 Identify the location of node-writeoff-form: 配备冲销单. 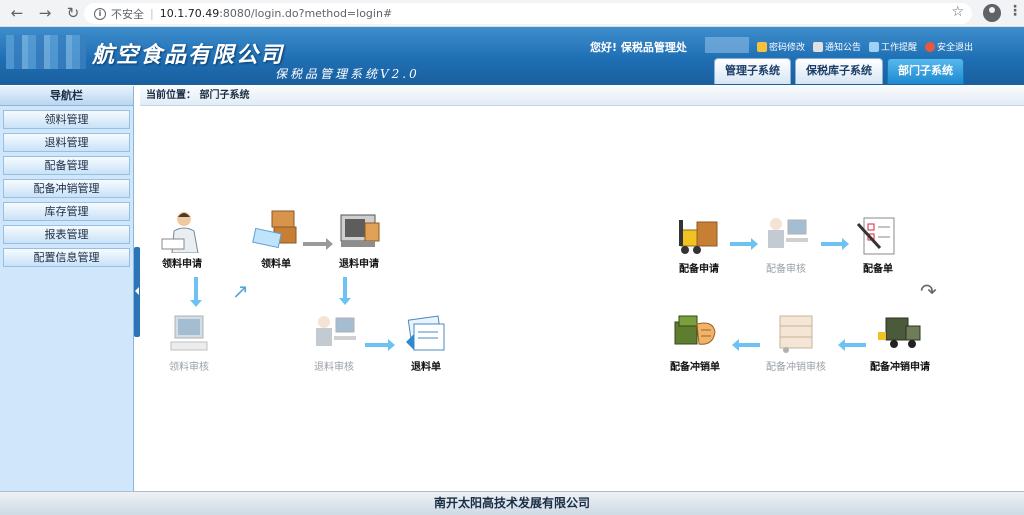
(695, 342).